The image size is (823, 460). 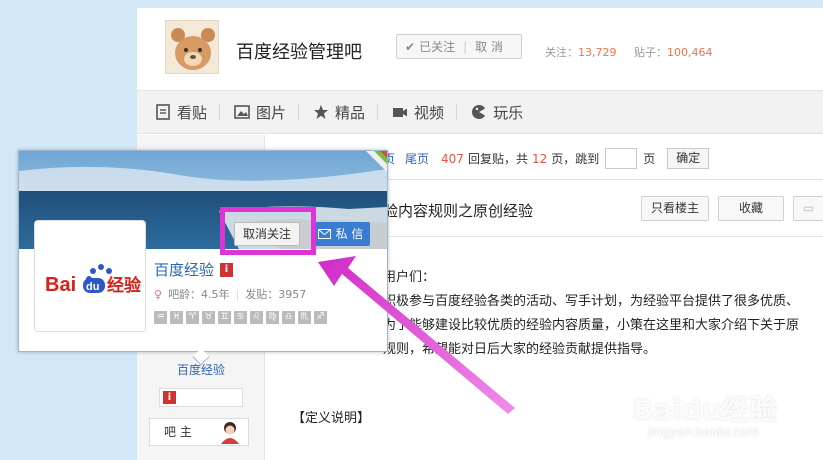 I want to click on forum-nav: 看贴 图片 精品 视频 玩乐, so click(x=480, y=112).